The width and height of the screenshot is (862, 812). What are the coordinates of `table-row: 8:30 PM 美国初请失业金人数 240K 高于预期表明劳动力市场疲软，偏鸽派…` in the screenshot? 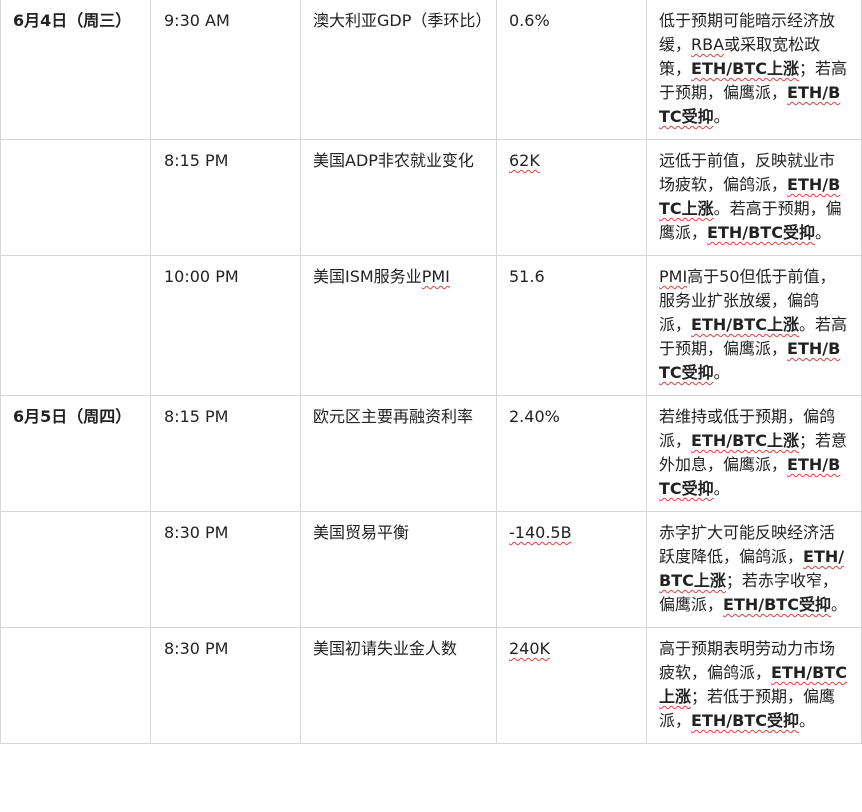 It's located at (431, 685).